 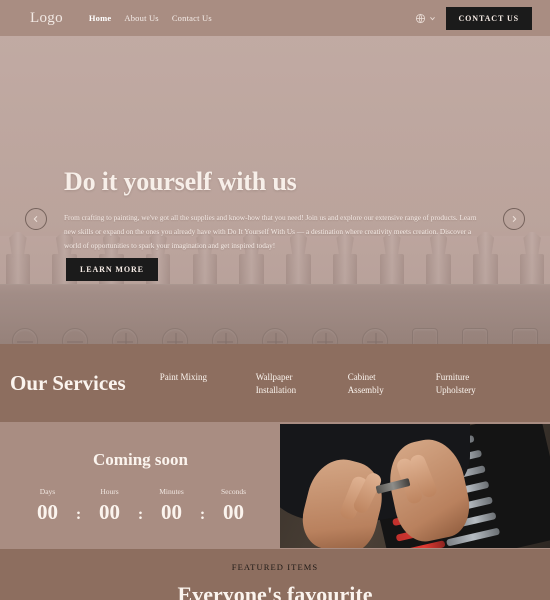 I want to click on main-nav: Home About Us Contact Us, so click(x=150, y=18).